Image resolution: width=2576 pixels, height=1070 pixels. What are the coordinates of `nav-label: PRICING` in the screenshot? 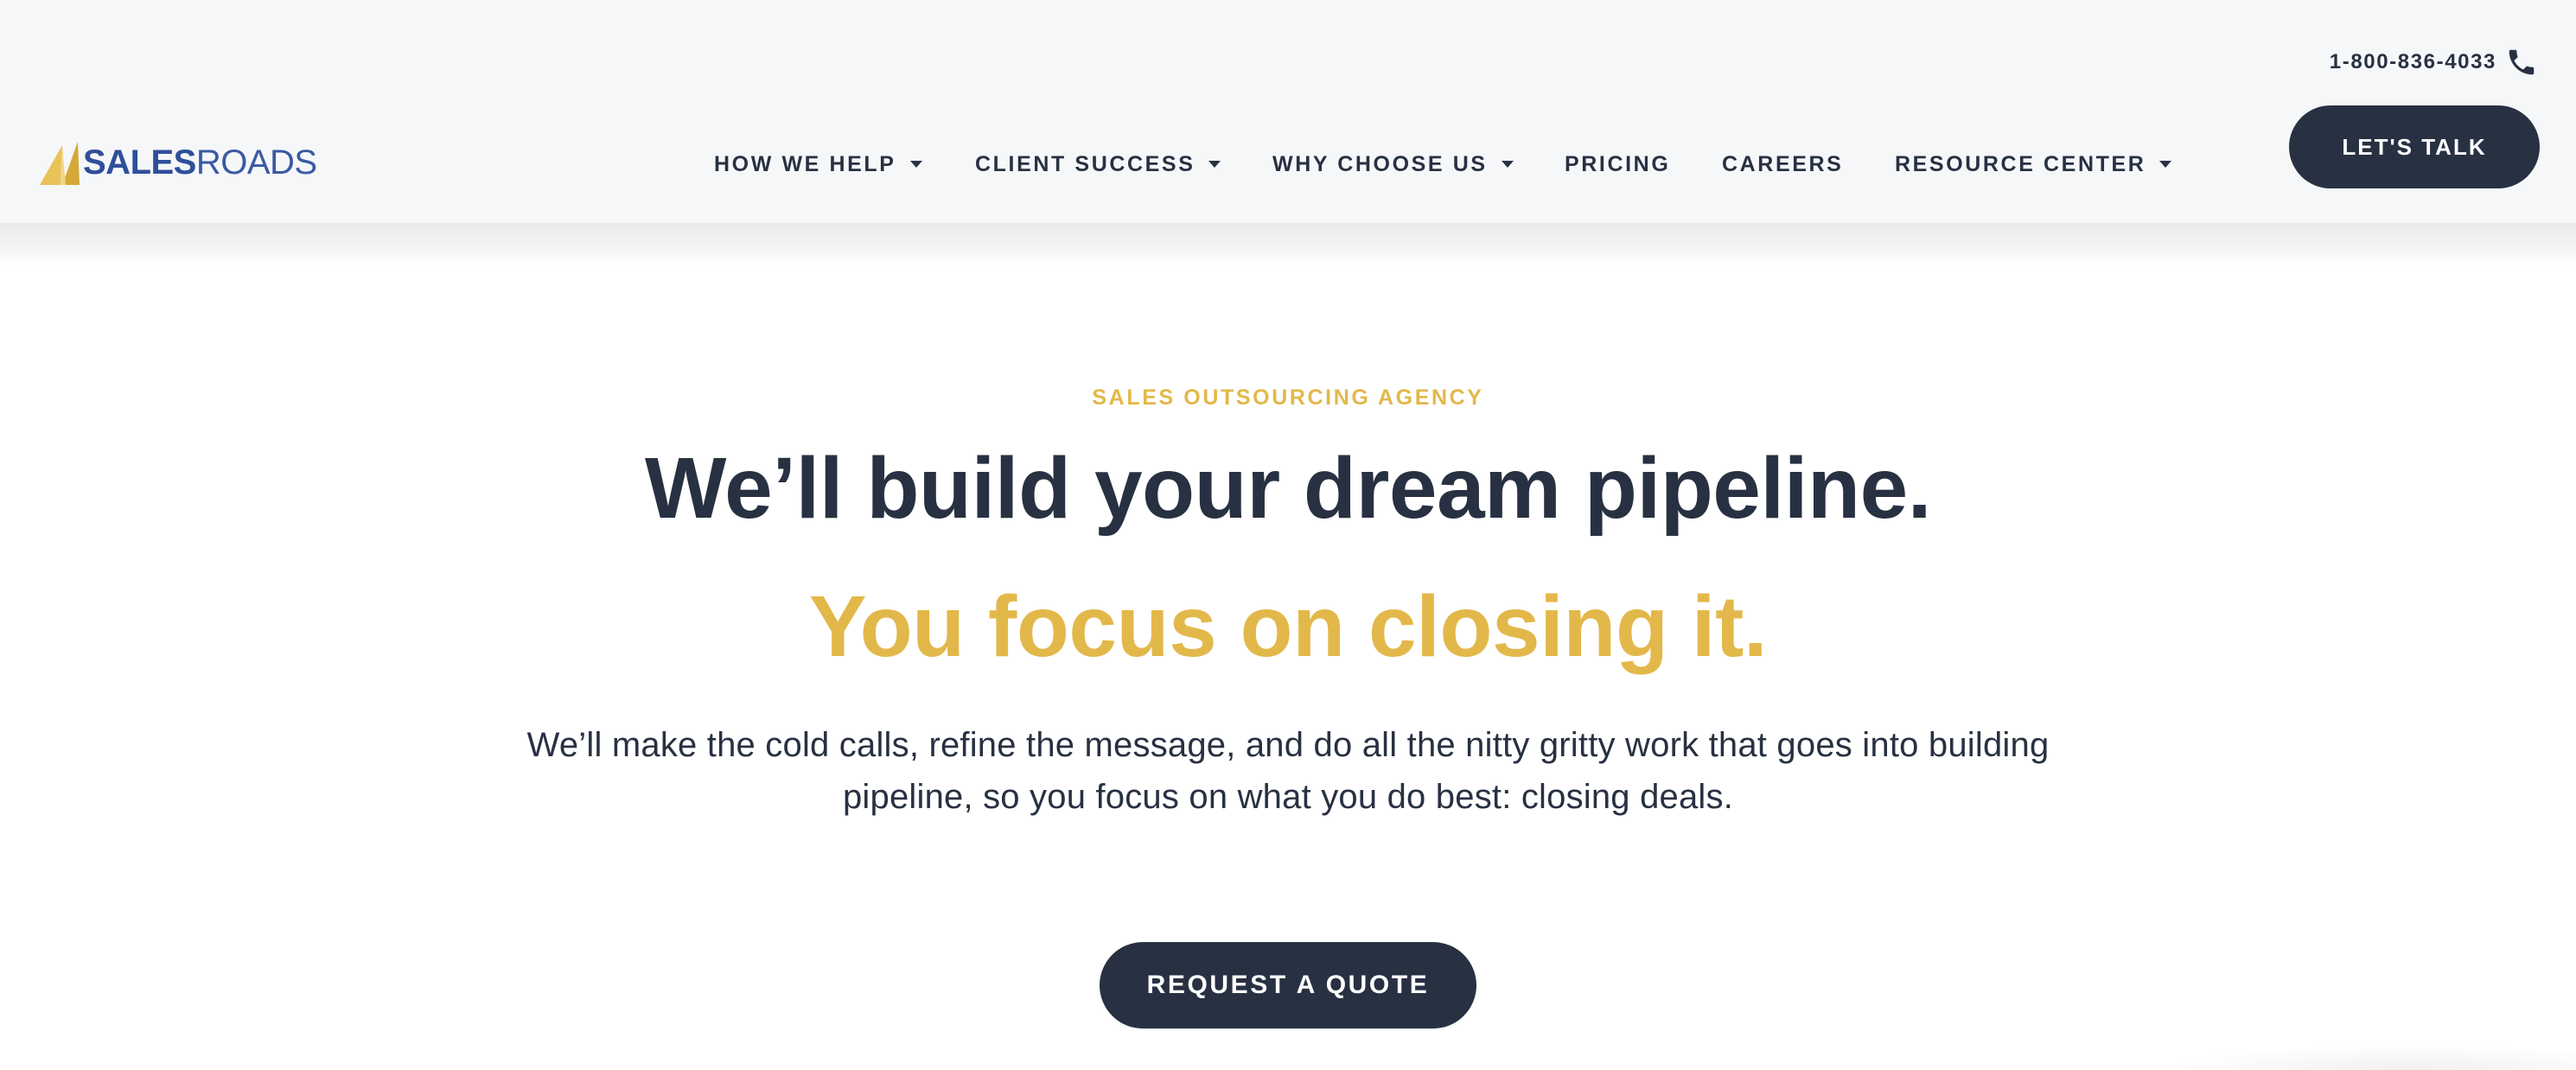 It's located at (1618, 163).